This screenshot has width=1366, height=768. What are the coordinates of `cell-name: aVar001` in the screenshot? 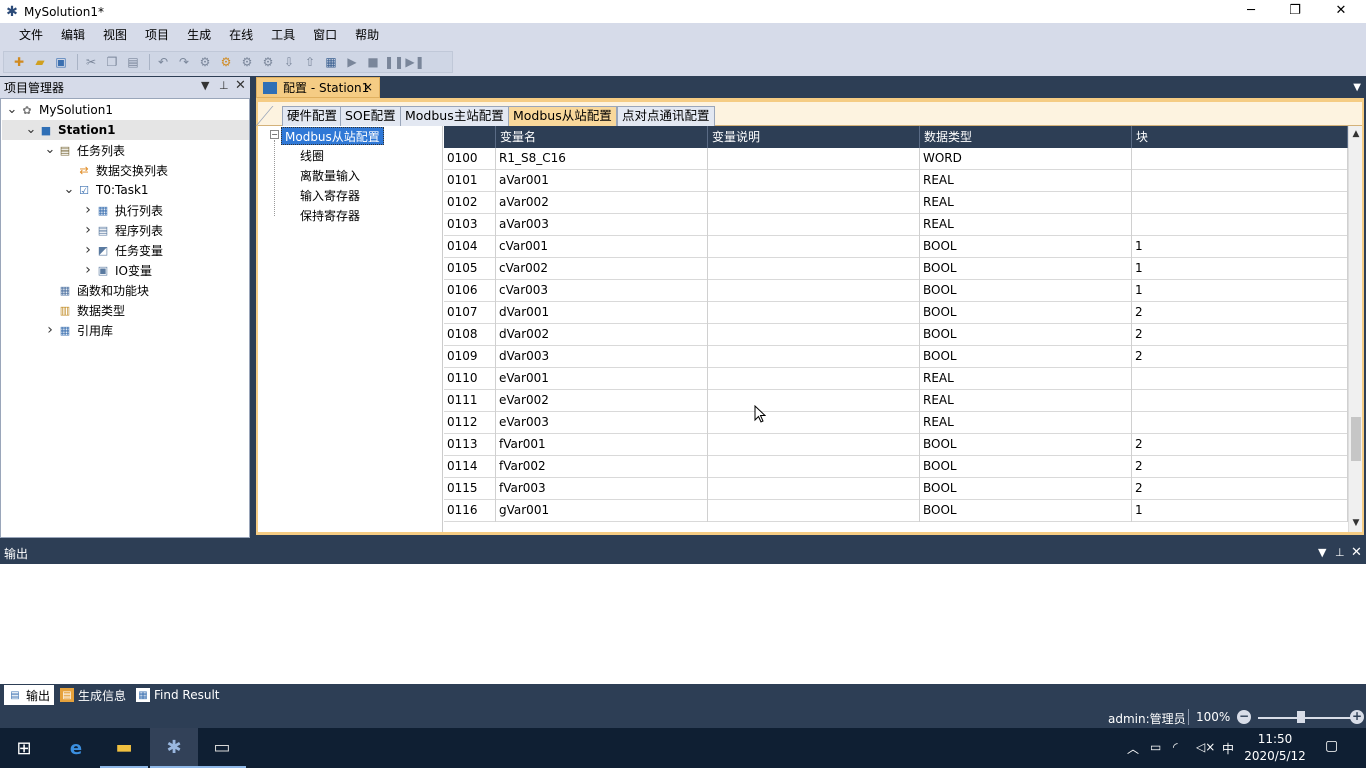 It's located at (602, 181).